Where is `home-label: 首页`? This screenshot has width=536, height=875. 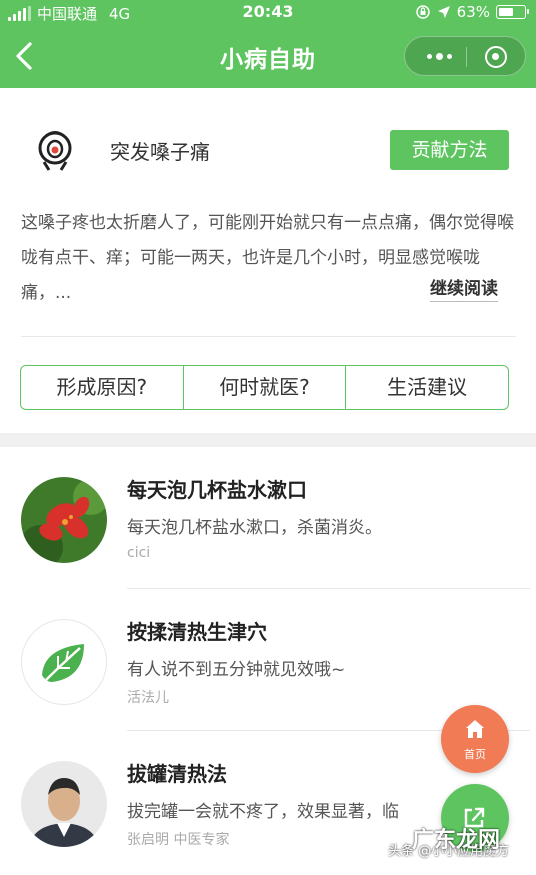
home-label: 首页 is located at coordinates (475, 754).